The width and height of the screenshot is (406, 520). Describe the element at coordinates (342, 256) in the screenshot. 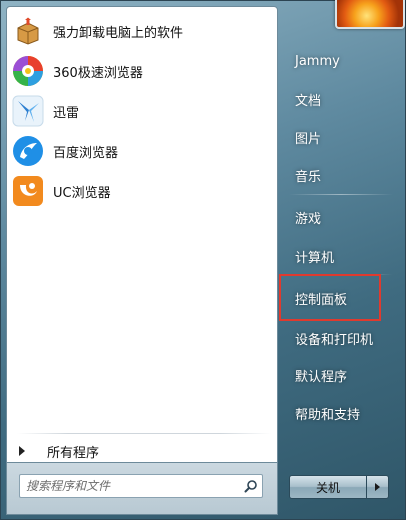

I see `right-item-computer: 计算机` at that location.